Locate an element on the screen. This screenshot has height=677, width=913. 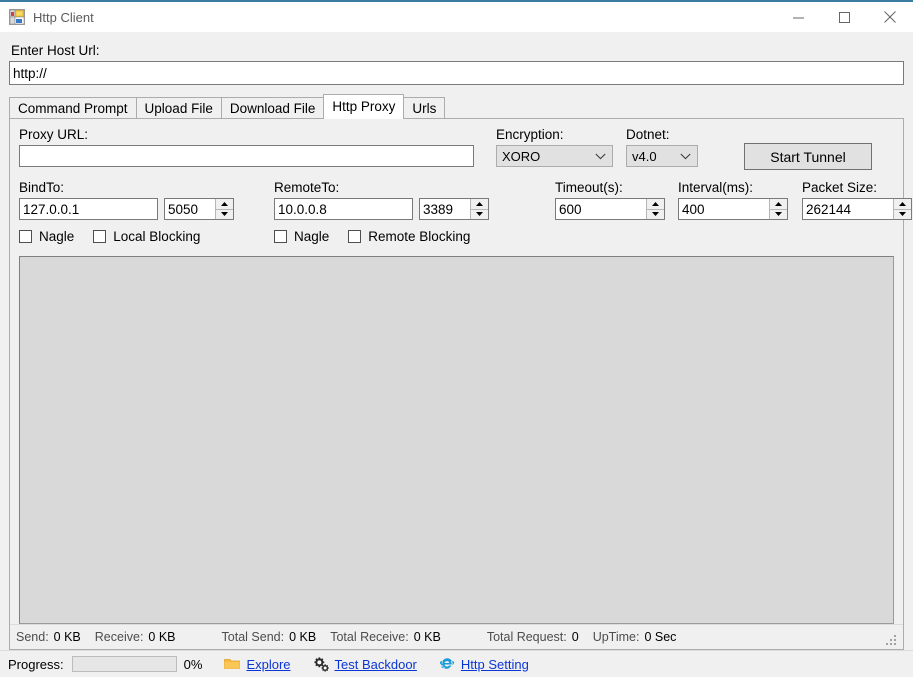
title-bar: Http Client is located at coordinates (456, 17).